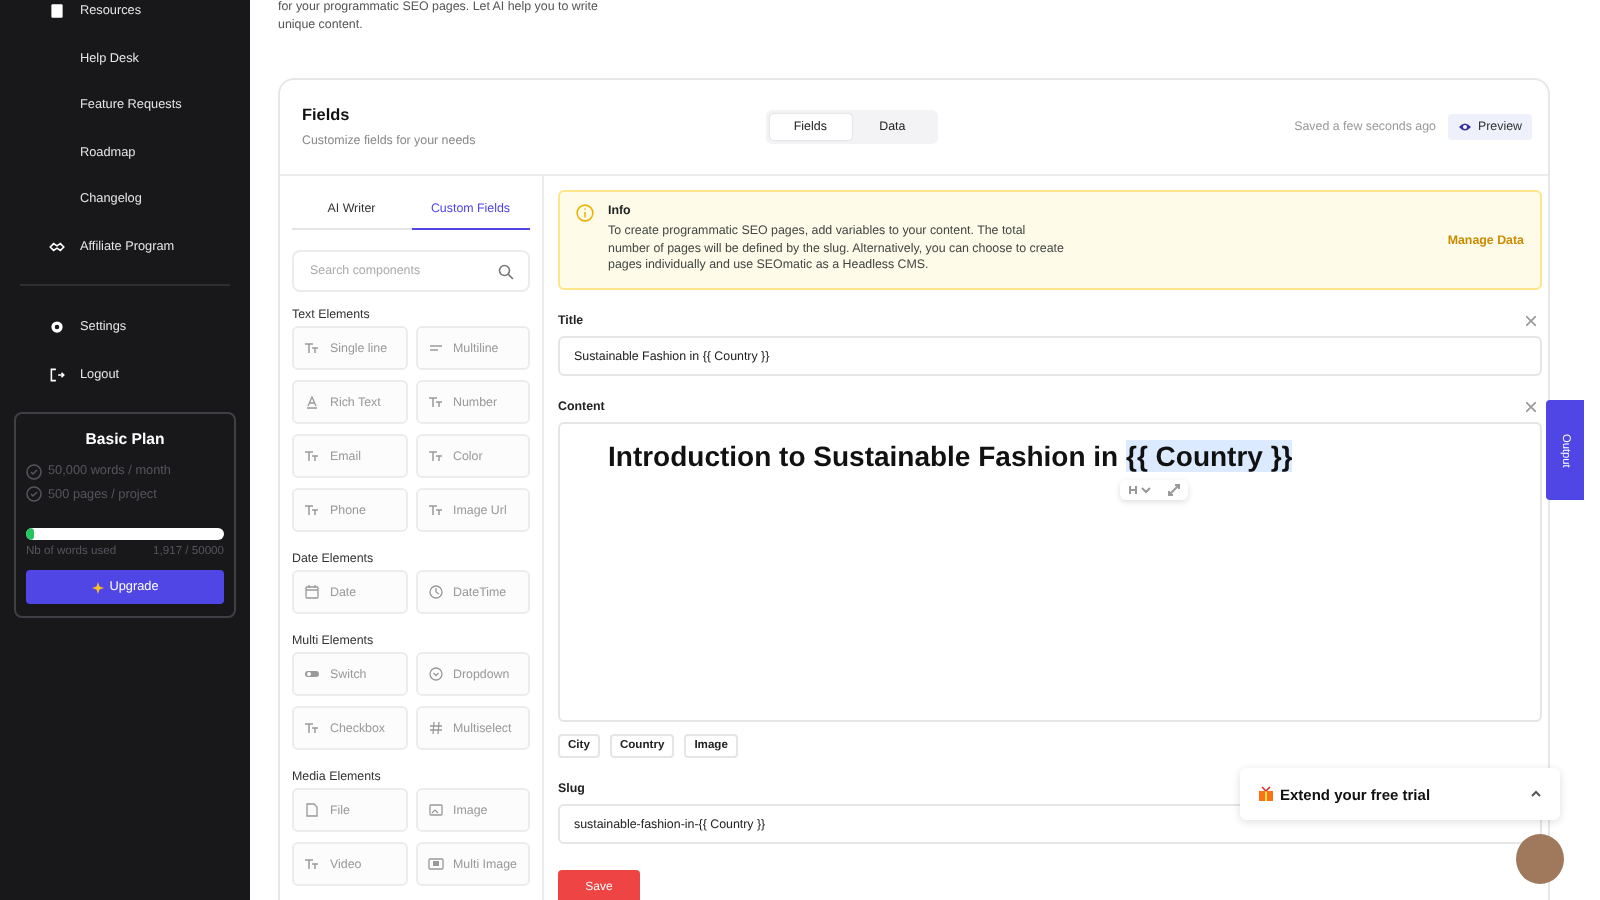 This screenshot has width=1600, height=900. Describe the element at coordinates (327, 115) in the screenshot. I see `card-title: Fields` at that location.